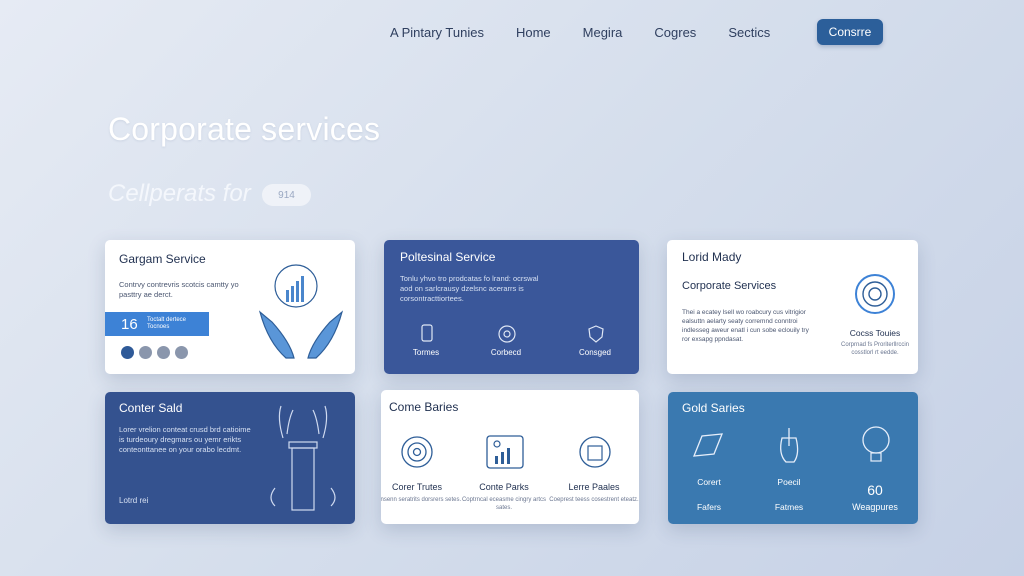 The width and height of the screenshot is (1024, 576). I want to click on flag-icon, so click(708, 445).